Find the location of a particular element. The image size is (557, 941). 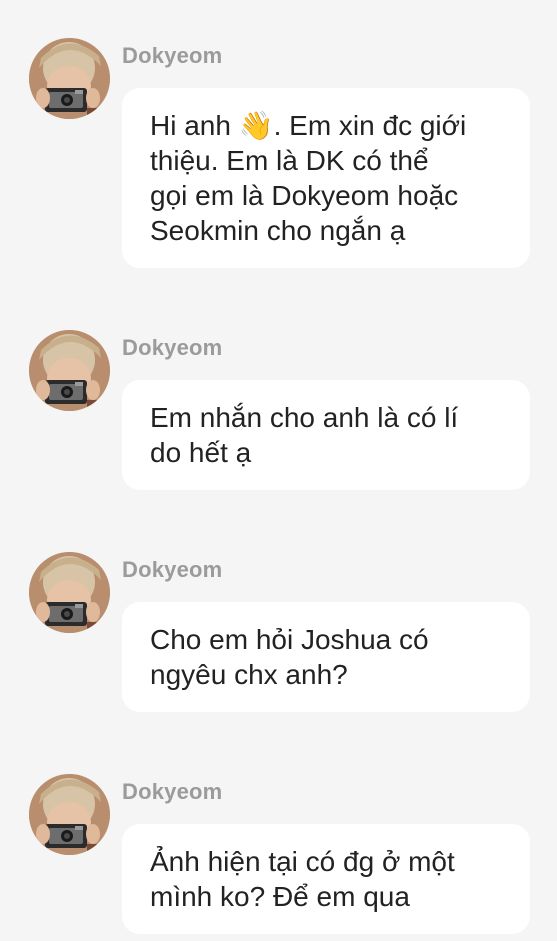

message-bubble: Em nhắn cho anh là có lí do hết ạ is located at coordinates (326, 435).